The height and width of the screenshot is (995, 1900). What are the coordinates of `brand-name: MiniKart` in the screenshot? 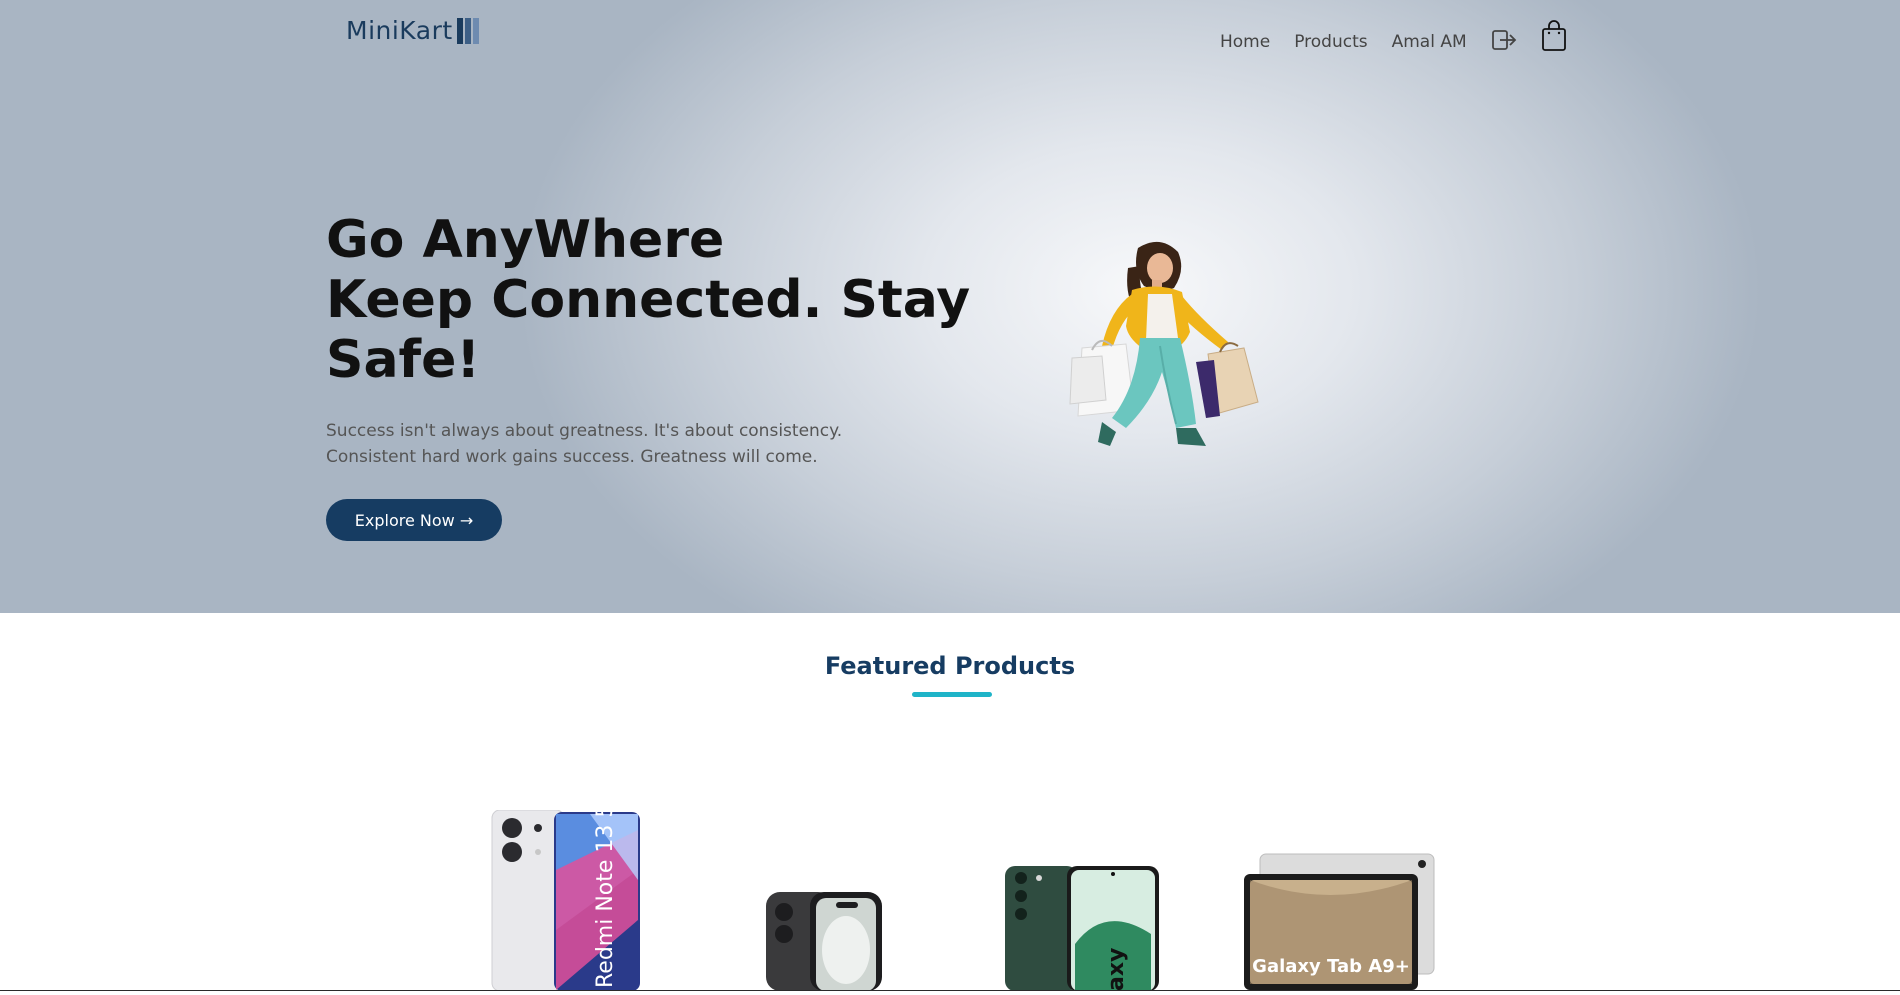 It's located at (399, 30).